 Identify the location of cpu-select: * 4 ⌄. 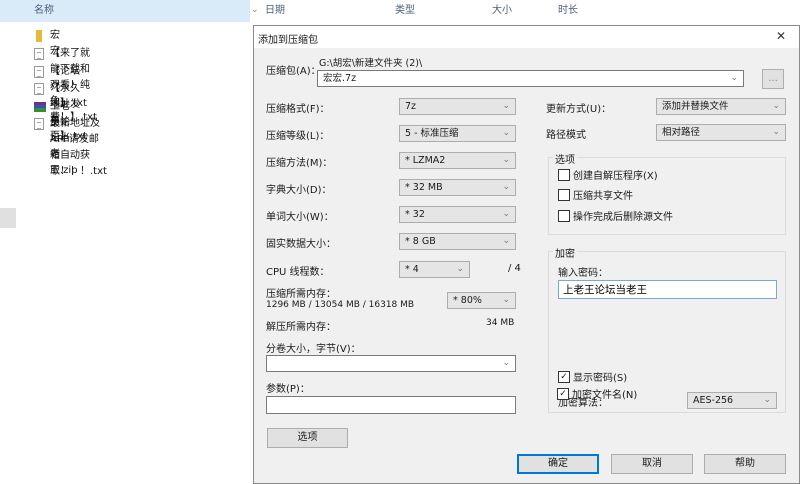
(434, 269).